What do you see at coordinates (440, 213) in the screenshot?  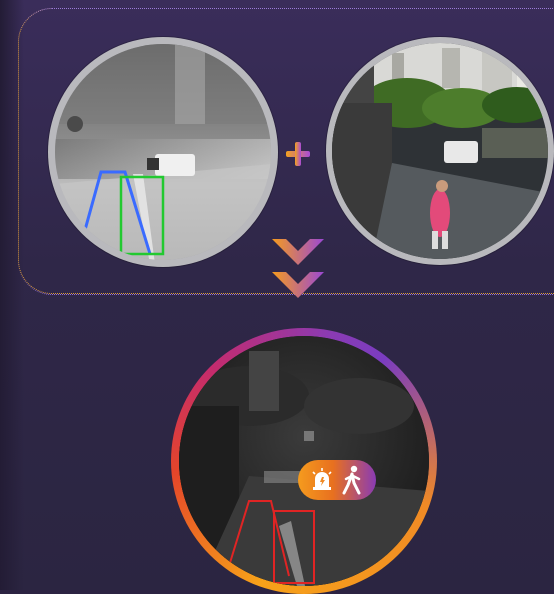 I see `pedestrian` at bounding box center [440, 213].